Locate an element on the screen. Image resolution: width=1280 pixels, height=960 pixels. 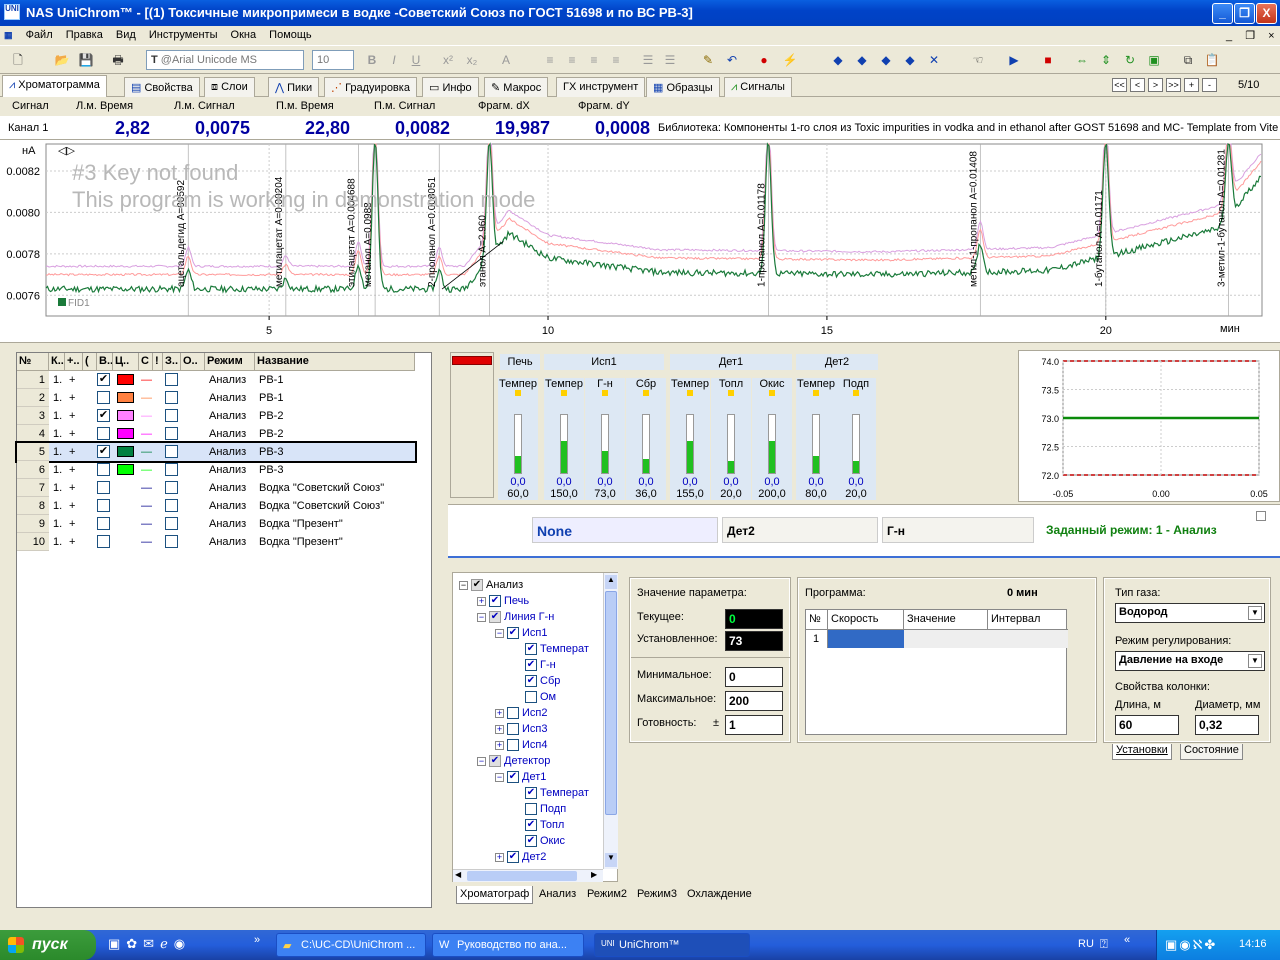
tree-node: + ✔ Печь is located at coordinates (503, 601).